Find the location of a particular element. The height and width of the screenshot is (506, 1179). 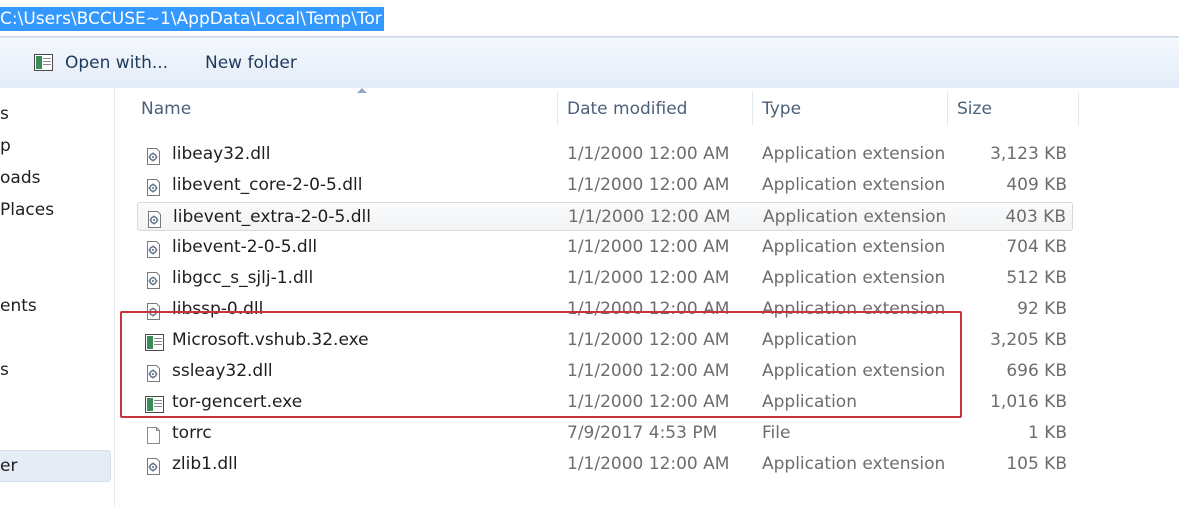

address-path-selected: C:\Users\BCCUSE~1\AppData\Local\Temp\Tor is located at coordinates (192, 19).